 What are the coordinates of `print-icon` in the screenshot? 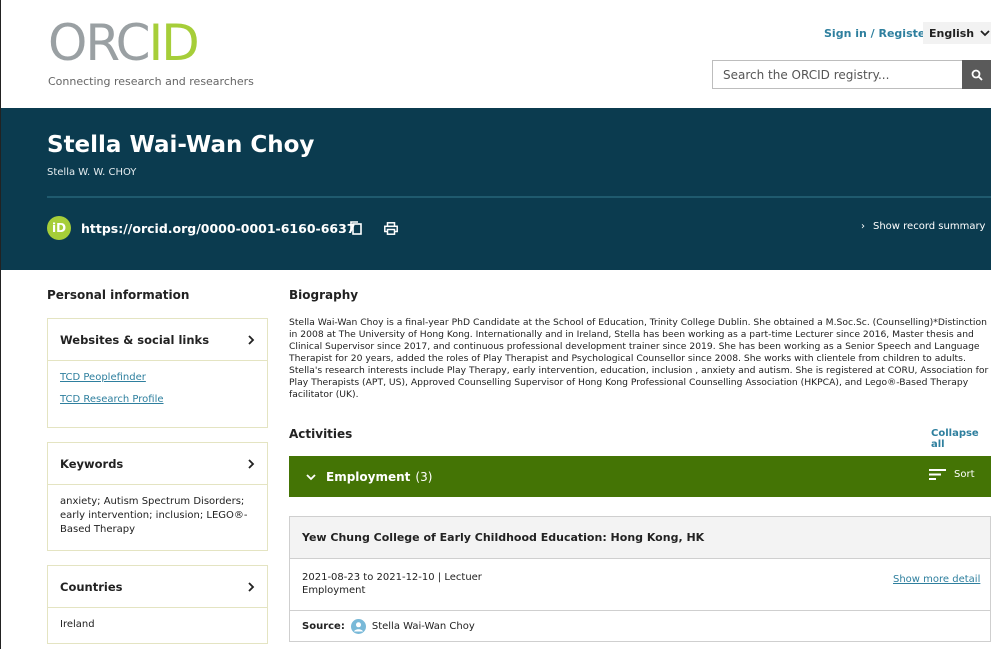 It's located at (391, 228).